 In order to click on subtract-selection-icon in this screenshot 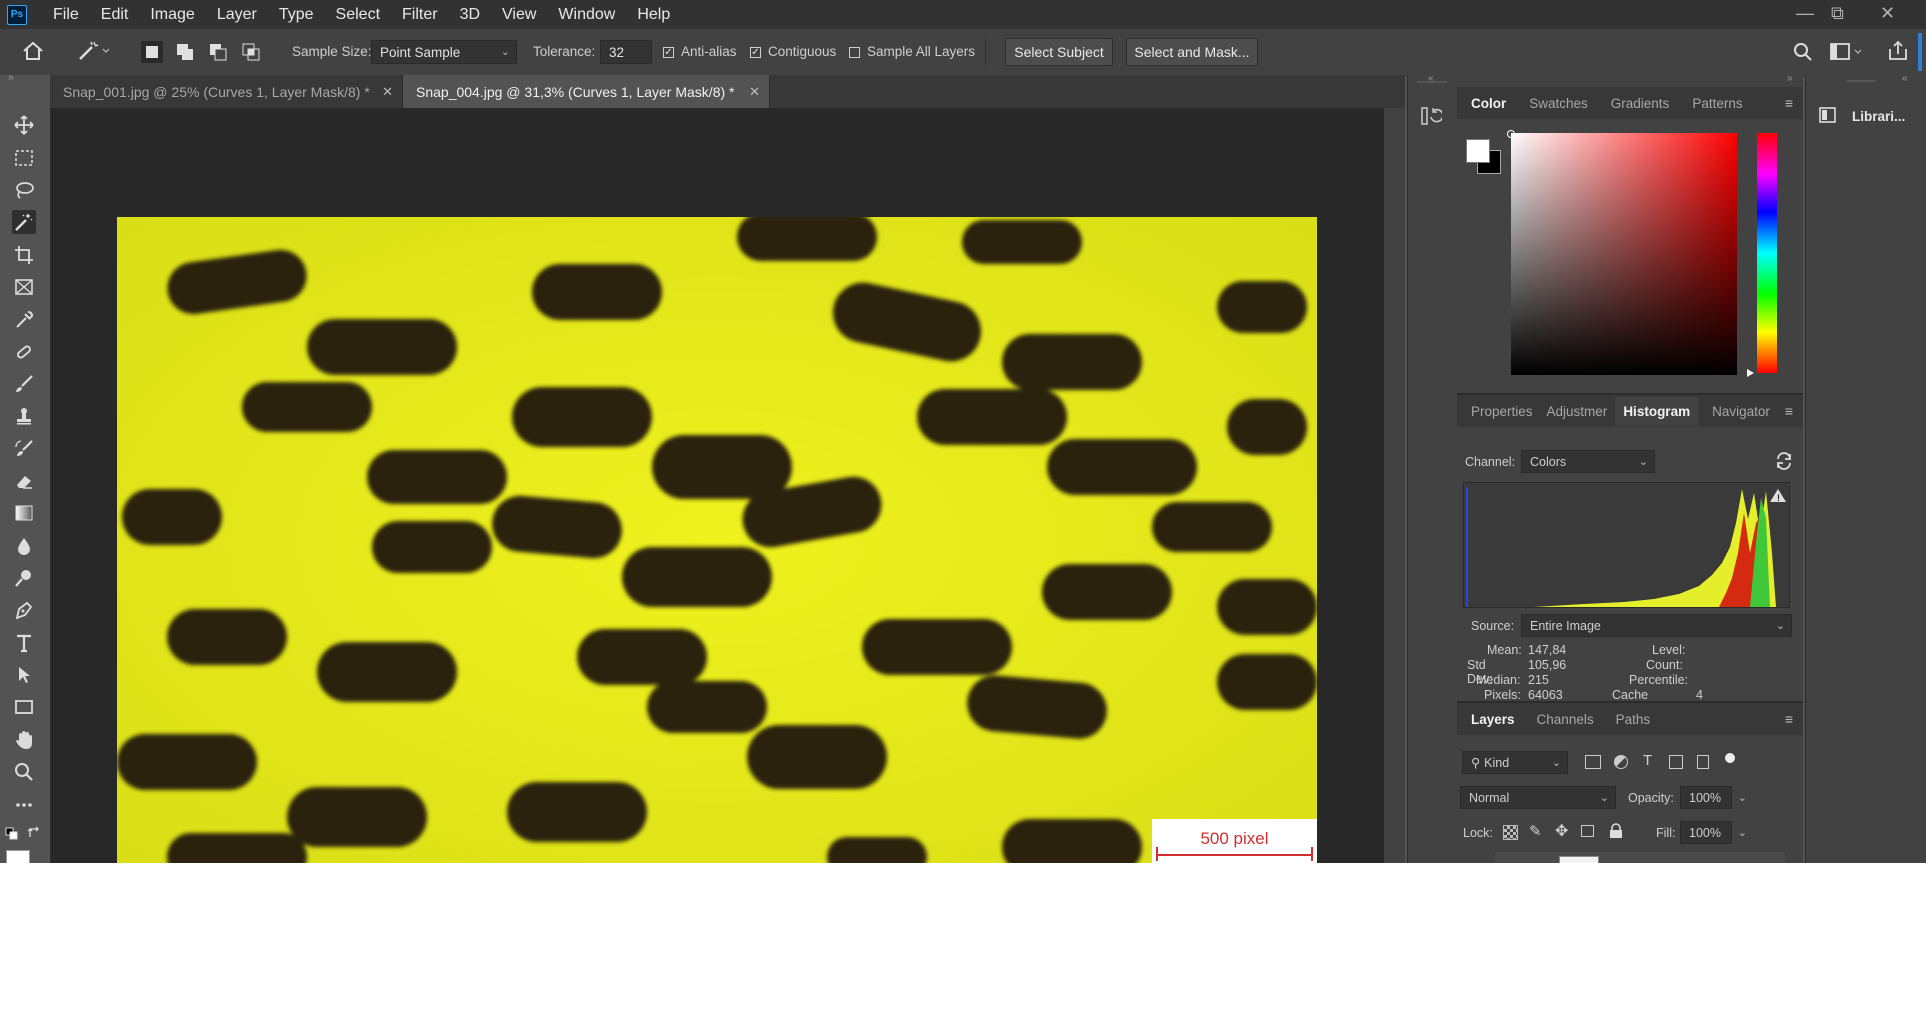, I will do `click(218, 52)`.